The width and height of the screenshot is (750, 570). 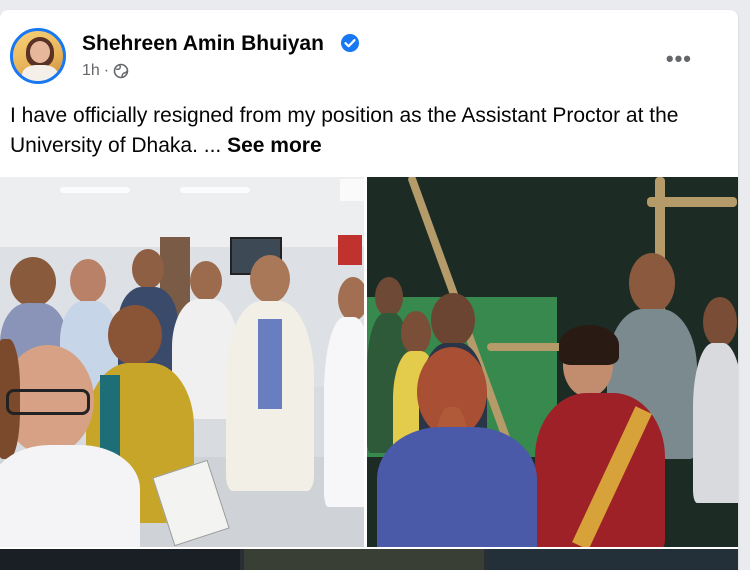 What do you see at coordinates (350, 250) in the screenshot?
I see `photo-sign` at bounding box center [350, 250].